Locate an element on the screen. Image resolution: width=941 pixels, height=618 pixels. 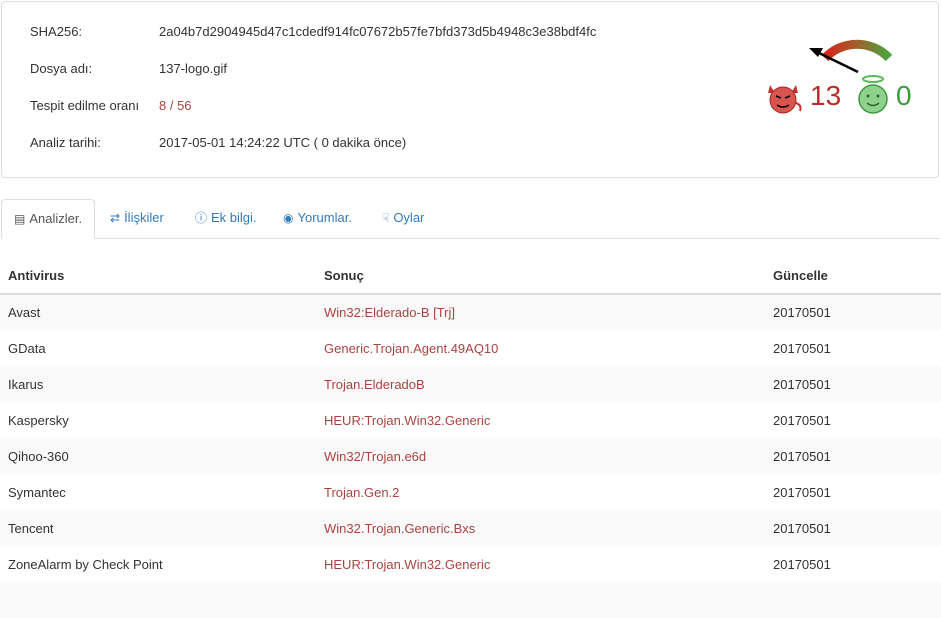
col-result: Sonuç is located at coordinates (540, 276).